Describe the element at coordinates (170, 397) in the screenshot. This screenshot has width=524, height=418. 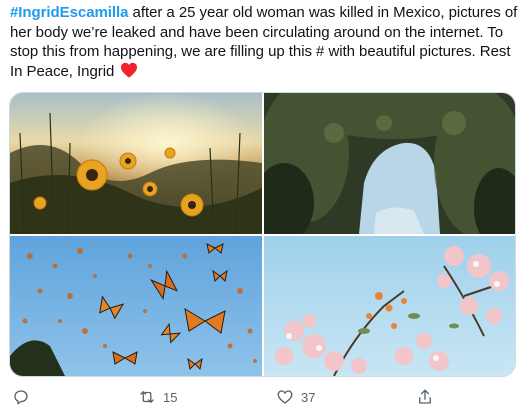
I see `retweet-count: 15` at that location.